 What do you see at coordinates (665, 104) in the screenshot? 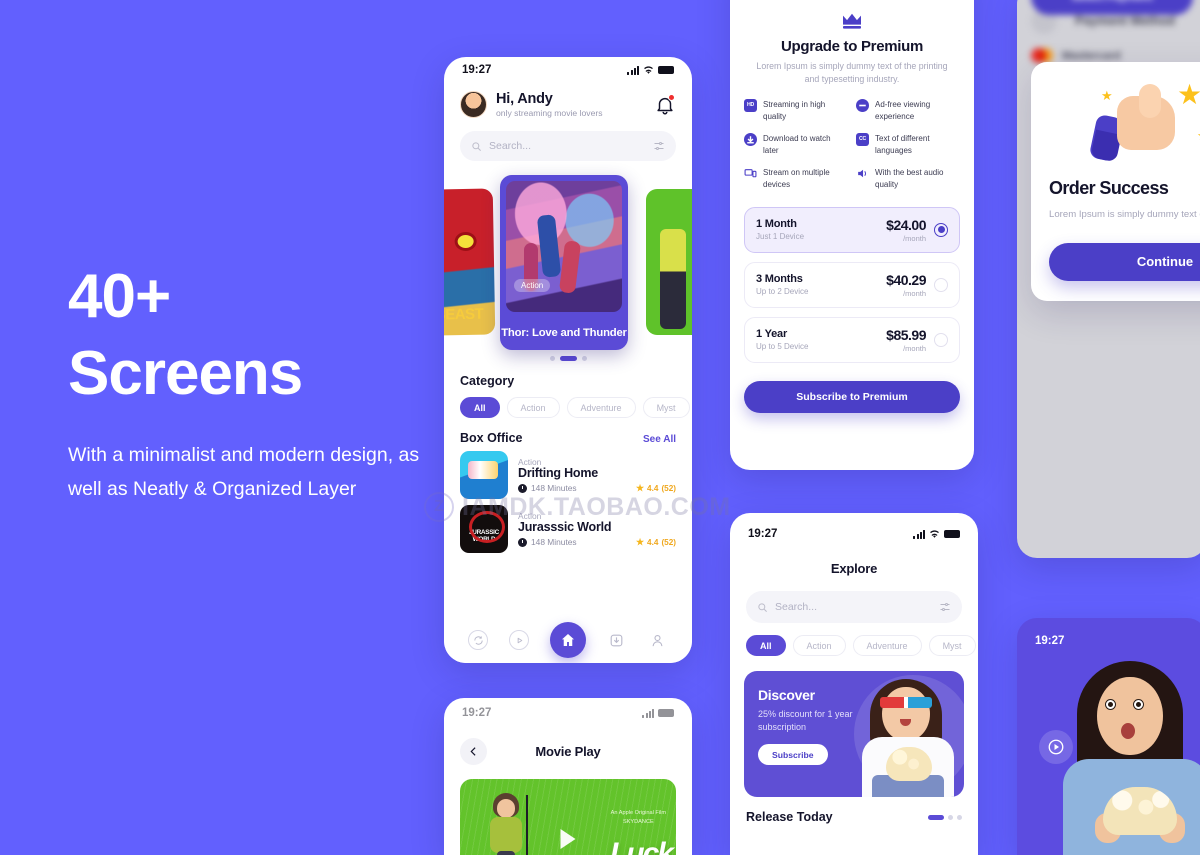
I see `bell-icon` at bounding box center [665, 104].